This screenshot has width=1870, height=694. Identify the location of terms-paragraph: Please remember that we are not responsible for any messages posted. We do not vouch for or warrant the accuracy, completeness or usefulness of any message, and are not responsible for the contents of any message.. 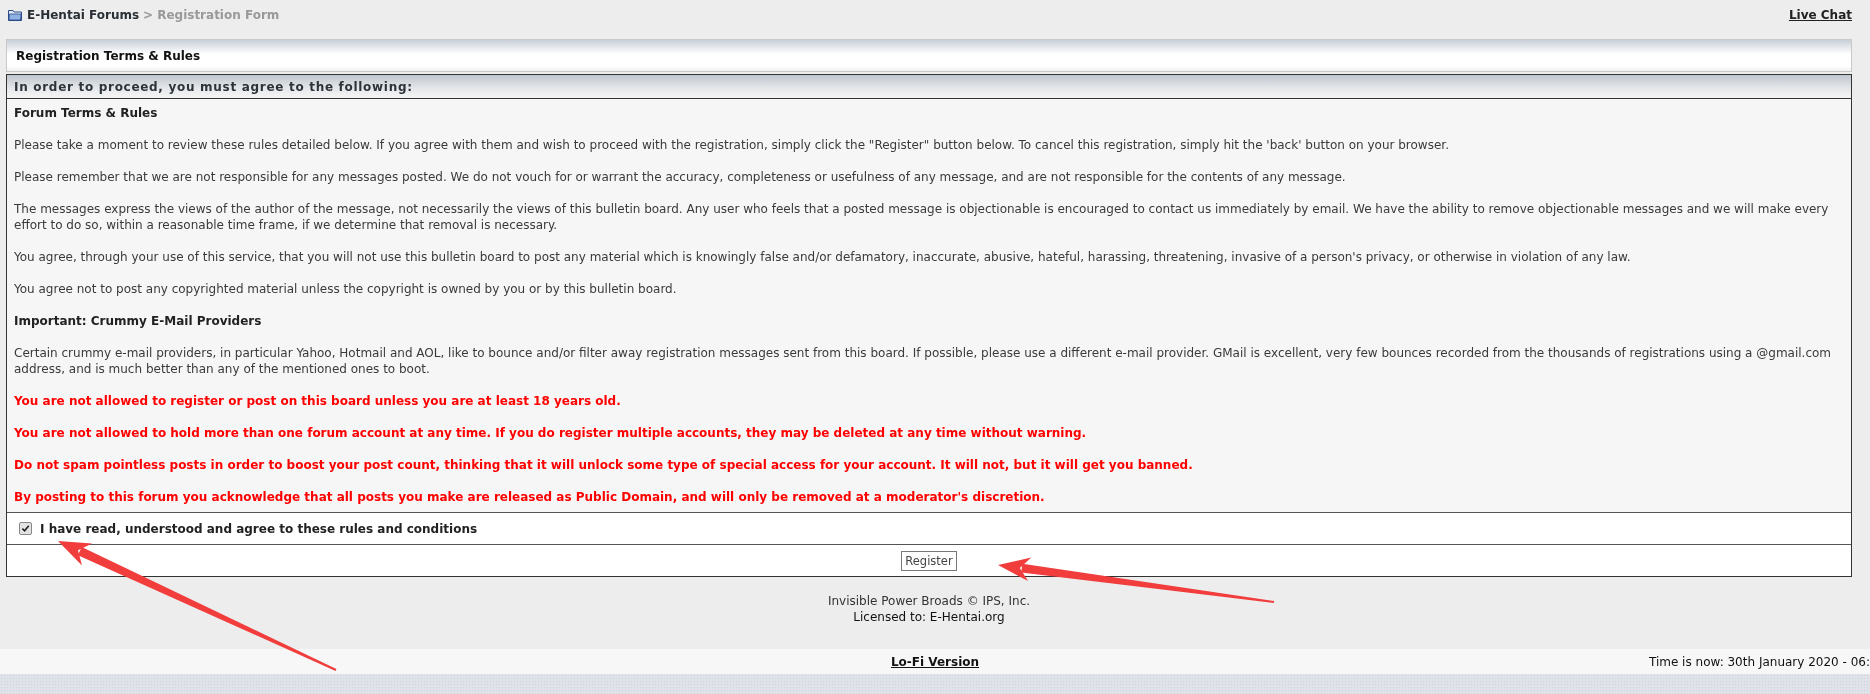
(680, 177).